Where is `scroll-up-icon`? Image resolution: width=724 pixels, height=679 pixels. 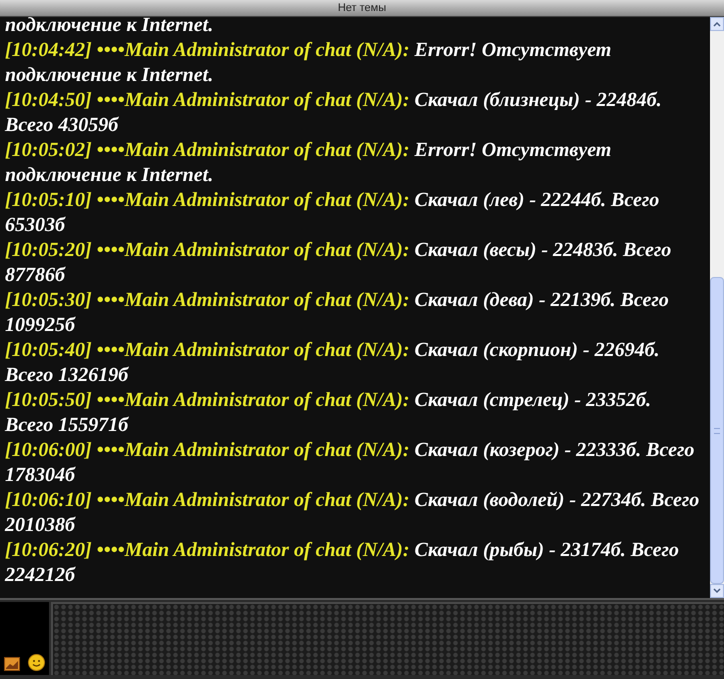
scroll-up-icon is located at coordinates (717, 24).